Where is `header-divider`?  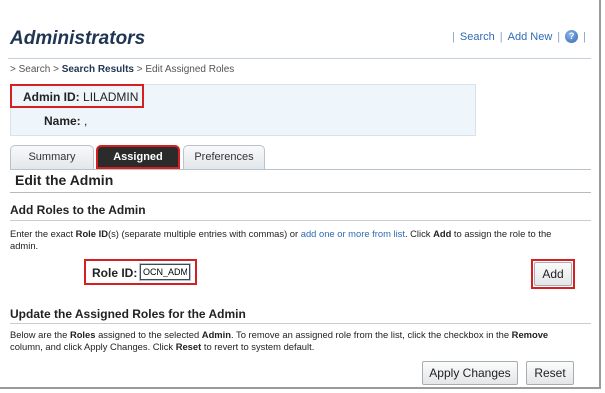 header-divider is located at coordinates (299, 58).